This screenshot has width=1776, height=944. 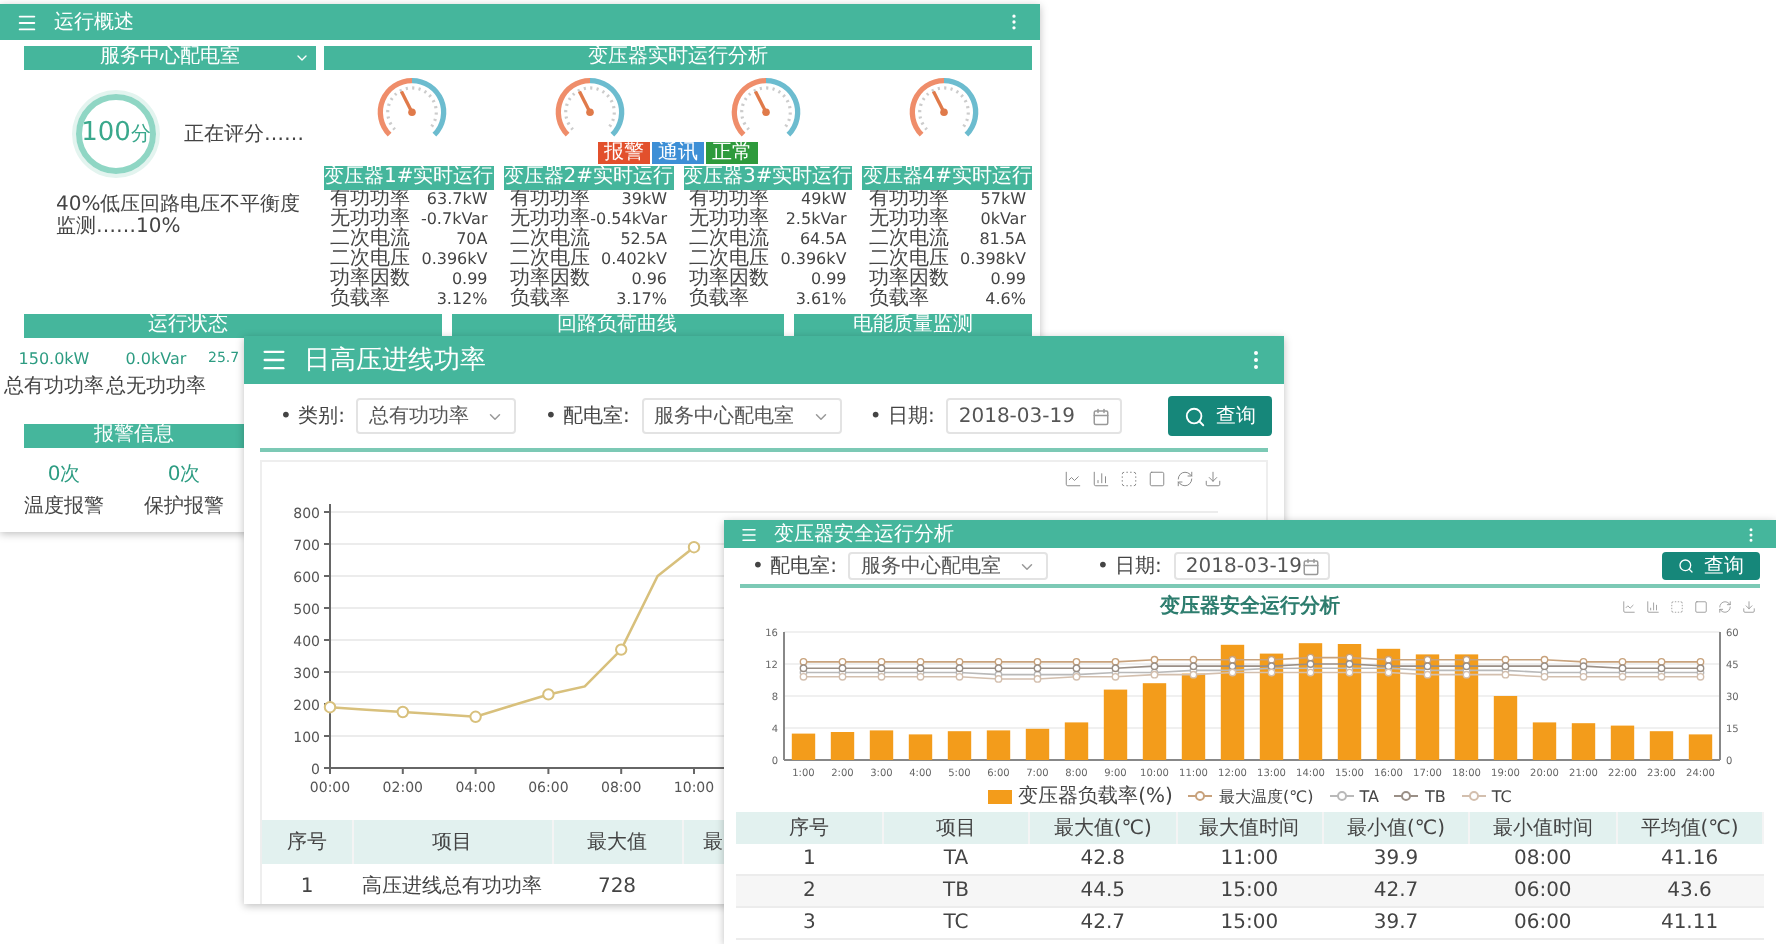 What do you see at coordinates (1003, 200) in the screenshot?
I see `row-value: 57kW` at bounding box center [1003, 200].